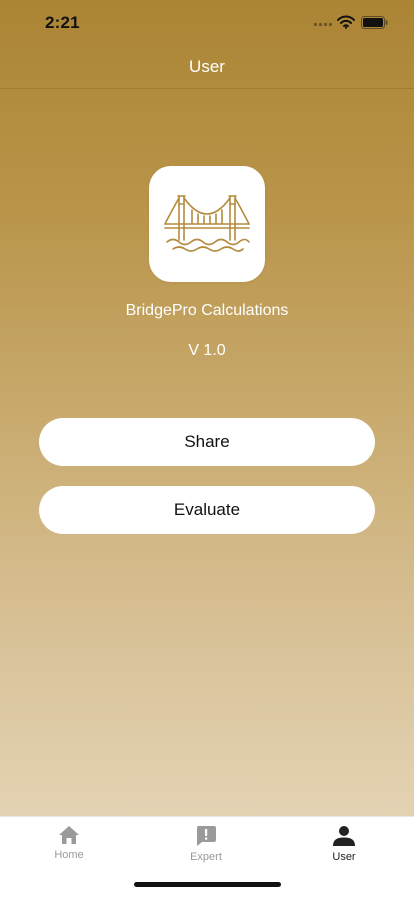 This screenshot has height=897, width=414. Describe the element at coordinates (207, 510) in the screenshot. I see `evaluate-button: Evaluate` at that location.